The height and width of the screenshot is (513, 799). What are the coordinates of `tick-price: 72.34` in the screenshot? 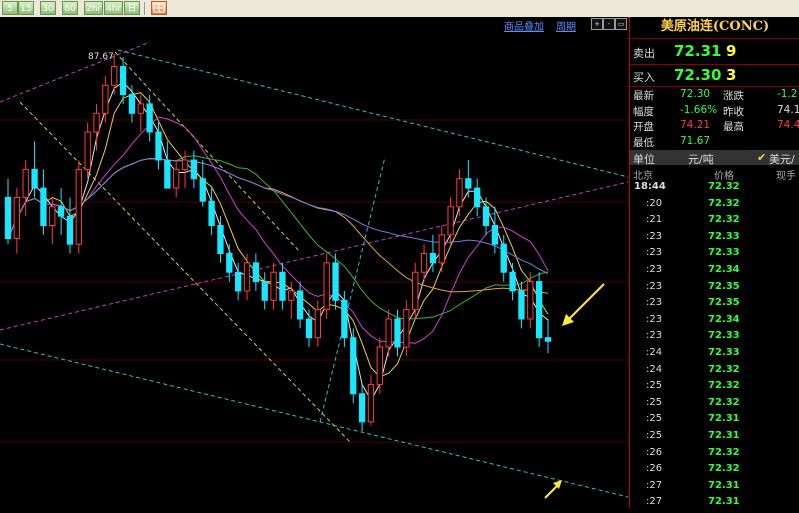 It's located at (724, 319).